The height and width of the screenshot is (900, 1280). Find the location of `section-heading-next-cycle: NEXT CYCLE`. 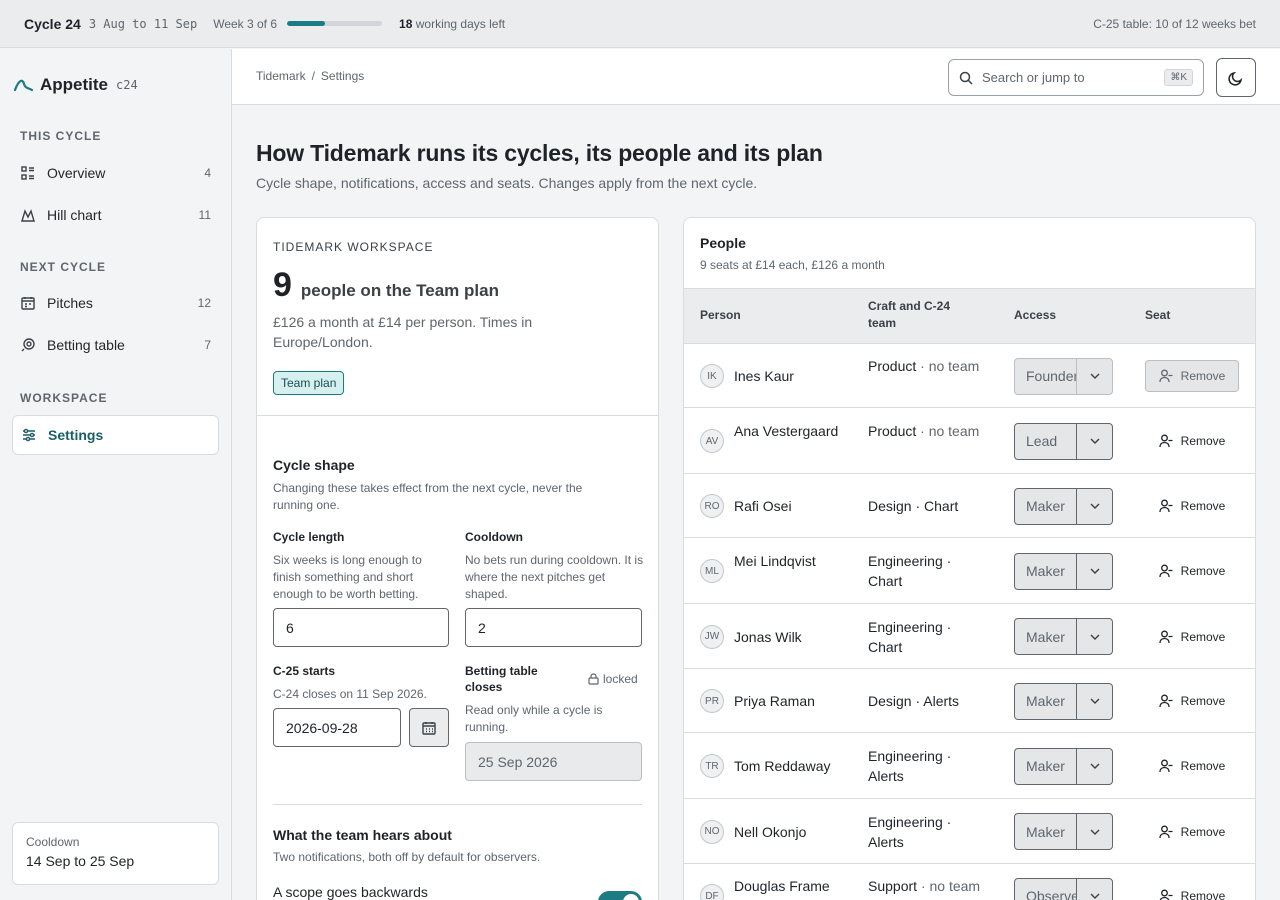

section-heading-next-cycle: NEXT CYCLE is located at coordinates (63, 267).